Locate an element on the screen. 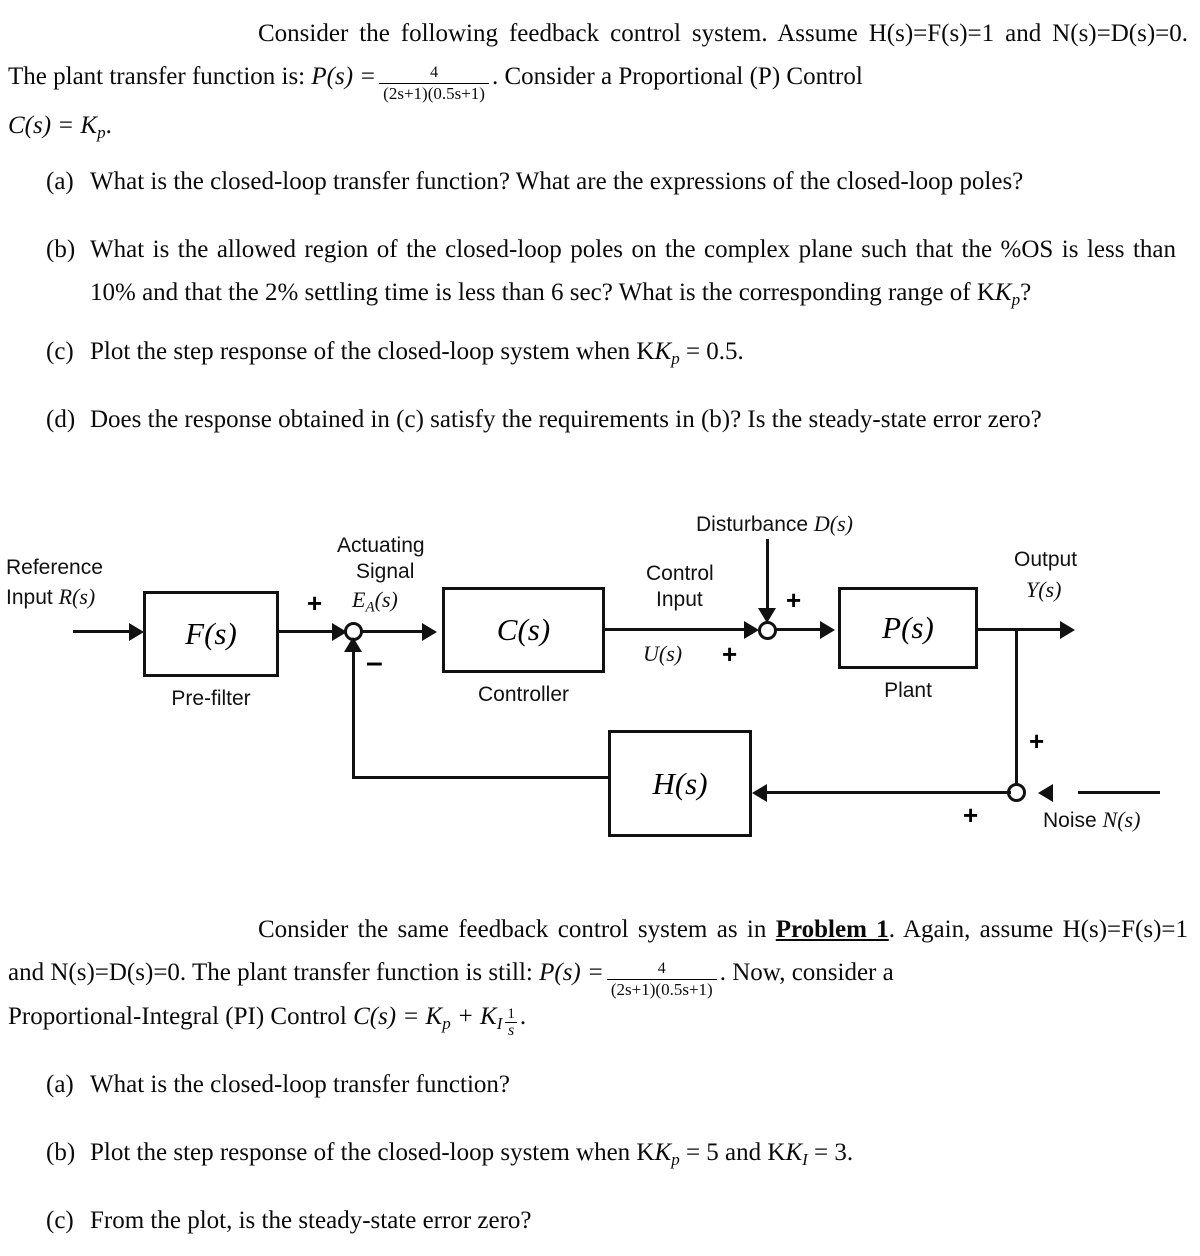 The width and height of the screenshot is (1200, 1256). control-input-label-line2: Input is located at coordinates (679, 599).